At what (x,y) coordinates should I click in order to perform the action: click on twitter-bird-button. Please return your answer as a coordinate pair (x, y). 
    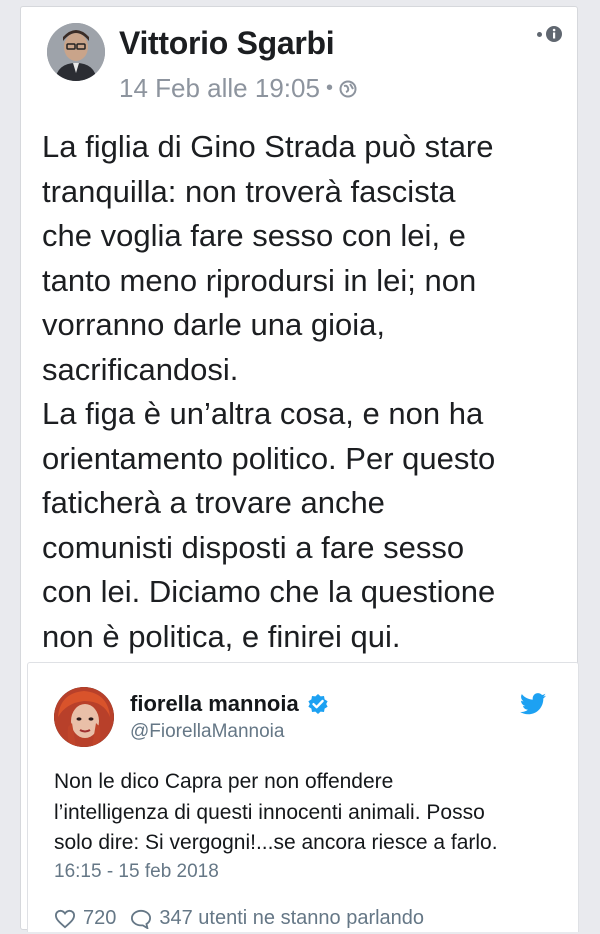
    Looking at the image, I should click on (533, 706).